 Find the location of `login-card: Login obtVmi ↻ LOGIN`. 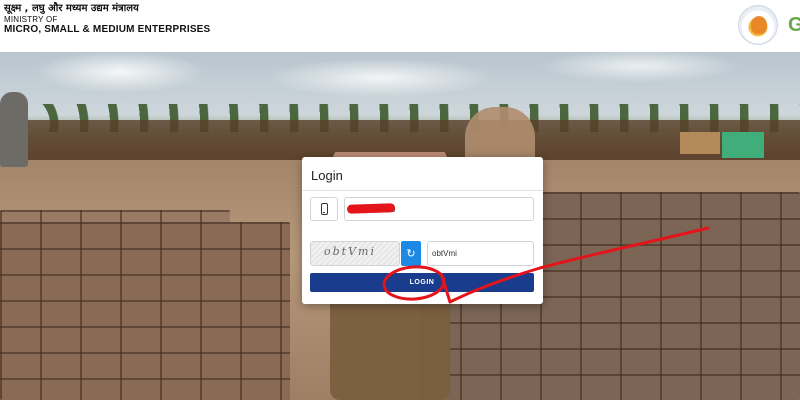

login-card: Login obtVmi ↻ LOGIN is located at coordinates (422, 230).